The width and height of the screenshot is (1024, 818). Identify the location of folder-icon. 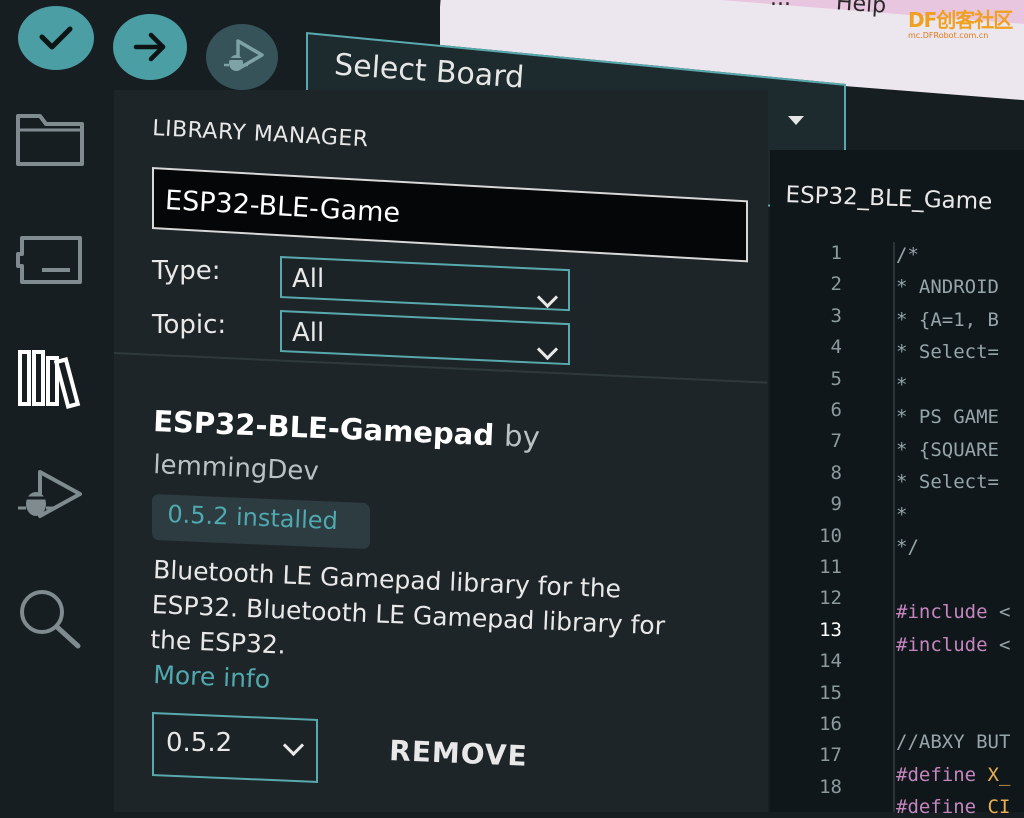
(50, 138).